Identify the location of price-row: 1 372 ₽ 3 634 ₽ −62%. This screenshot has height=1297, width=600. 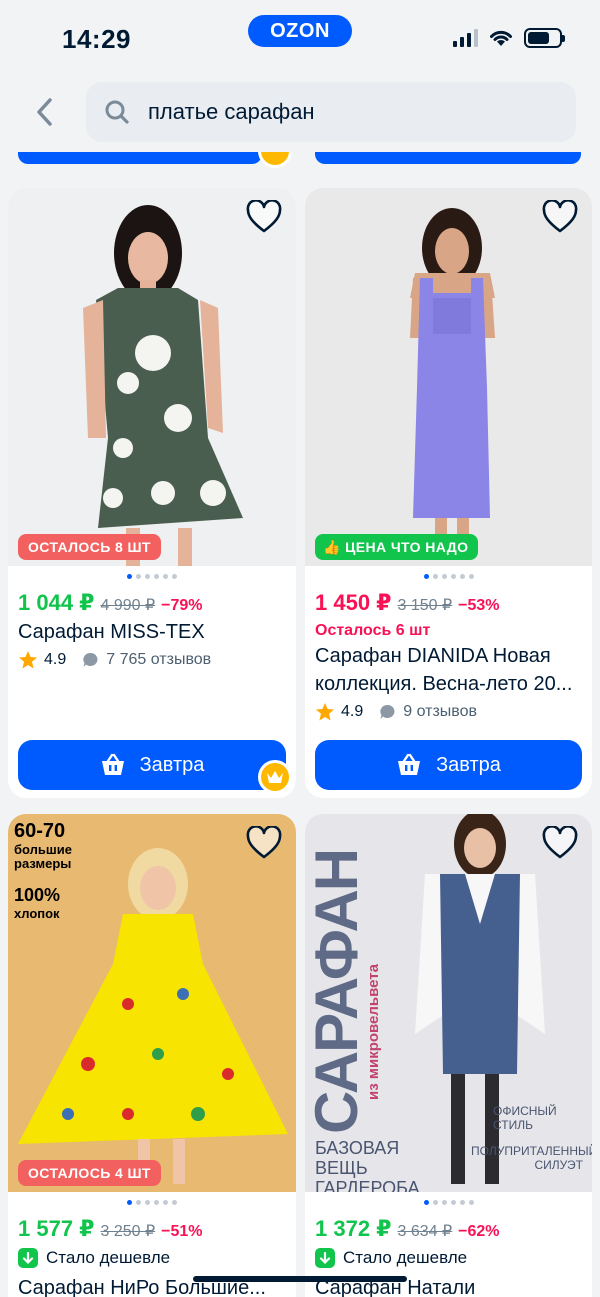
(407, 1229).